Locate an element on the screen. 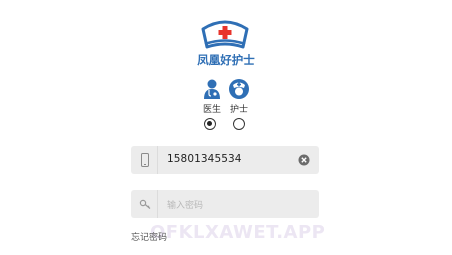  phone-field: 15801345534 is located at coordinates (225, 160).